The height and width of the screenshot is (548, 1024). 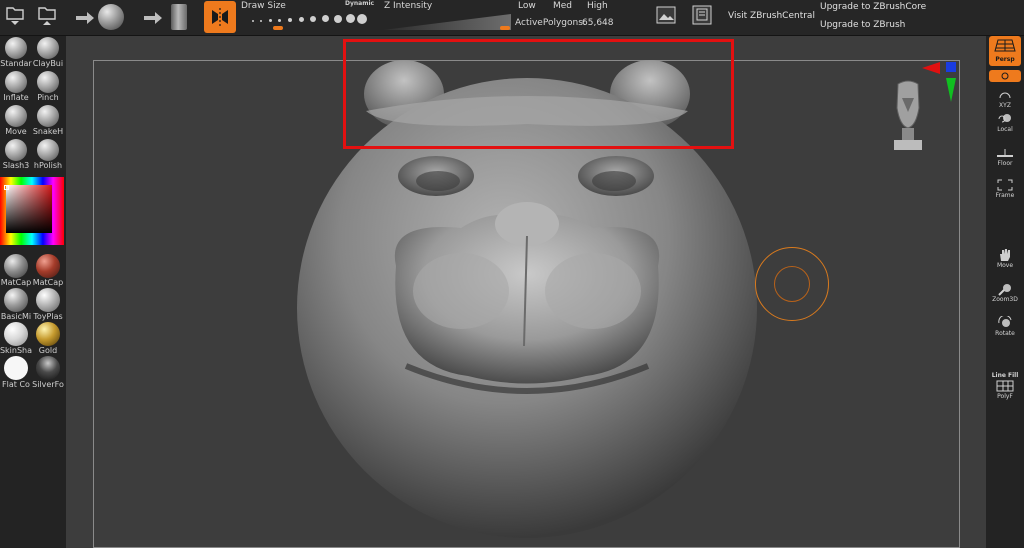 What do you see at coordinates (771, 16) in the screenshot?
I see `visit-zbrushcentral-button: Visit ZBrushCentral` at bounding box center [771, 16].